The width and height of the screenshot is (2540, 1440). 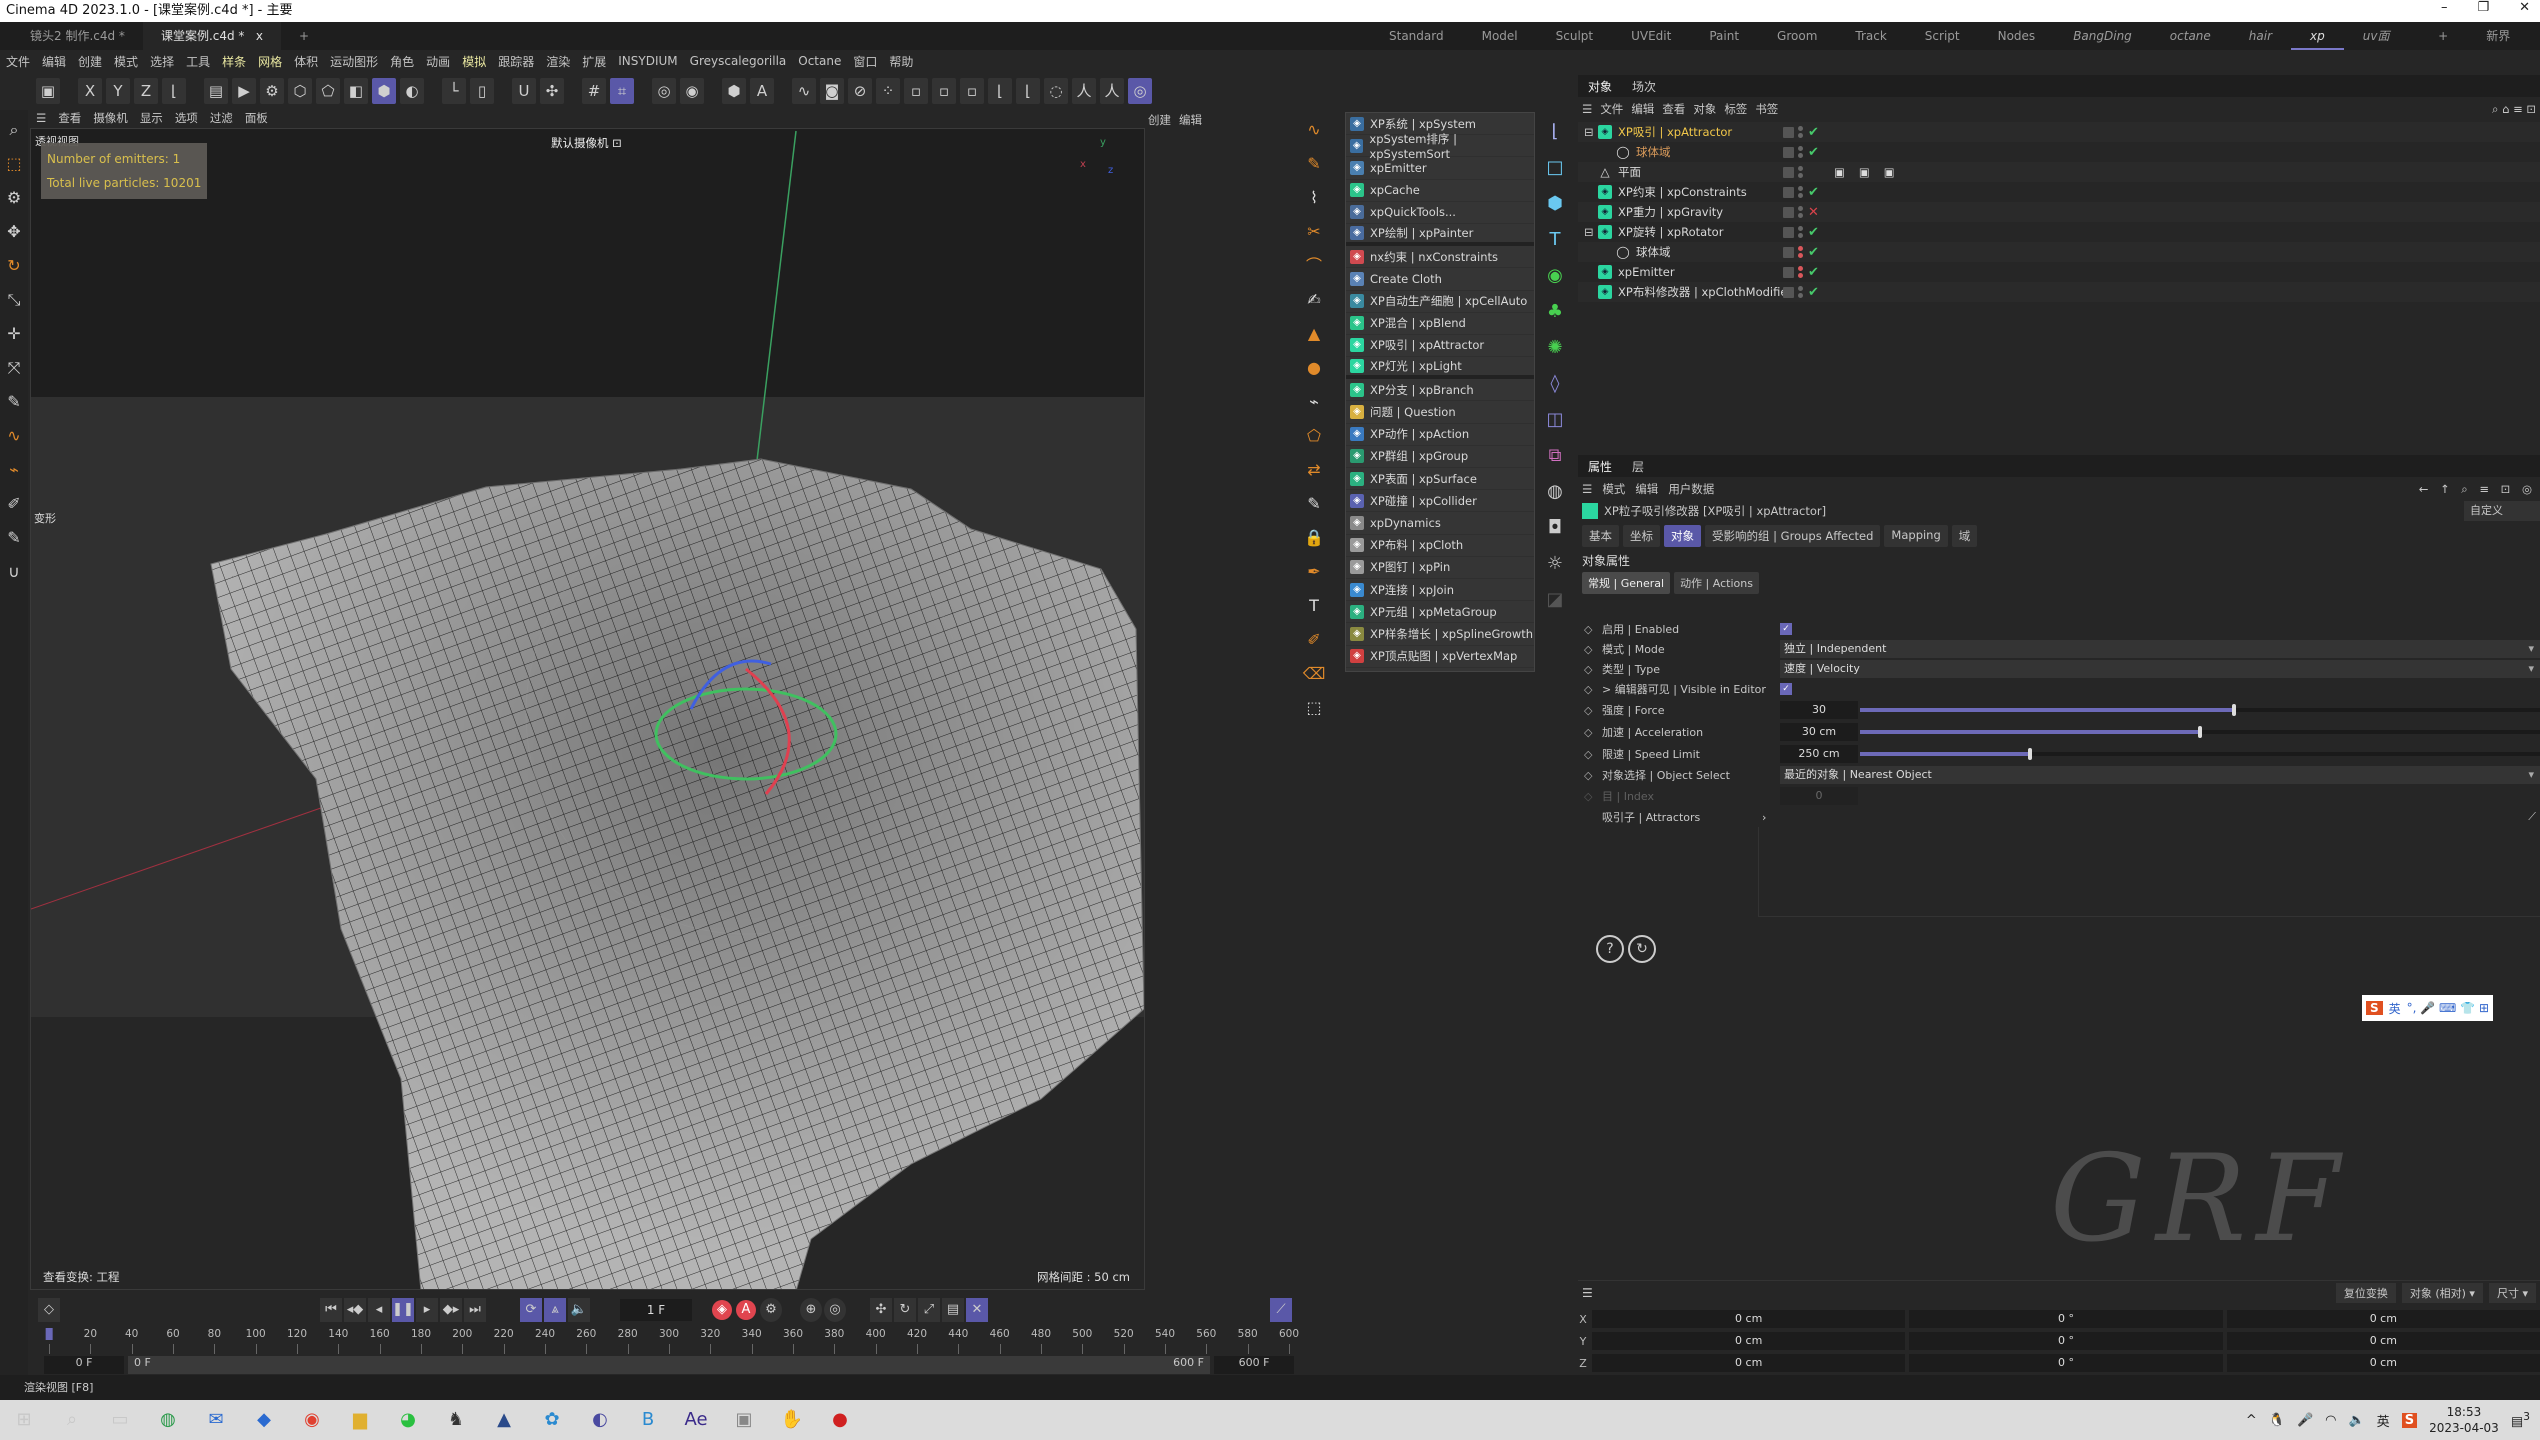 What do you see at coordinates (600, 1420) in the screenshot?
I see `cinema4d-icon: ◐` at bounding box center [600, 1420].